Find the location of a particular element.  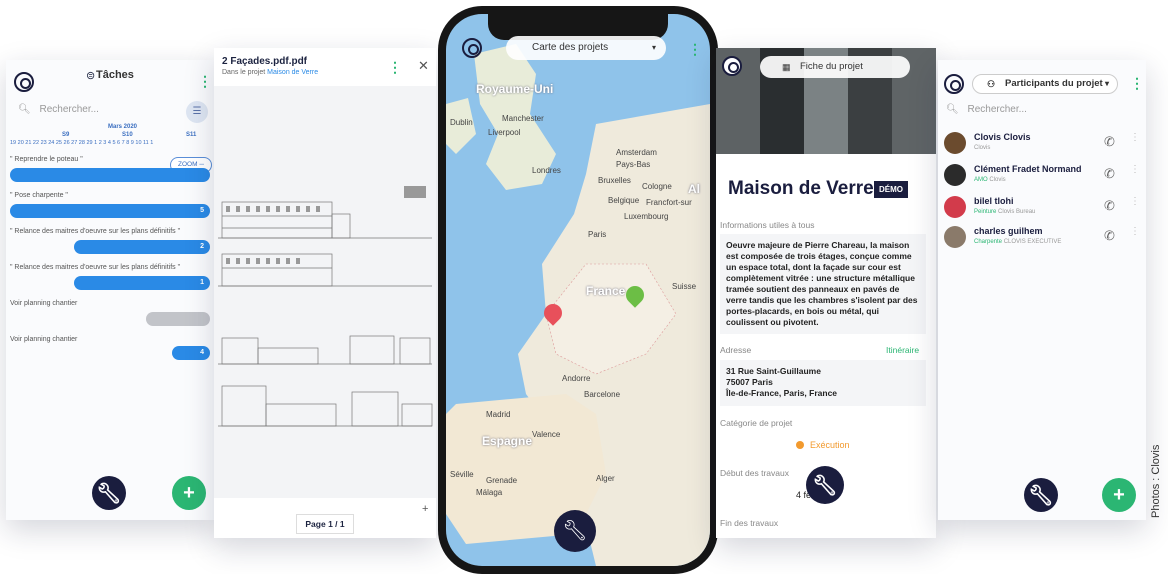

participant-role: AMO Clovis is located at coordinates (990, 180).